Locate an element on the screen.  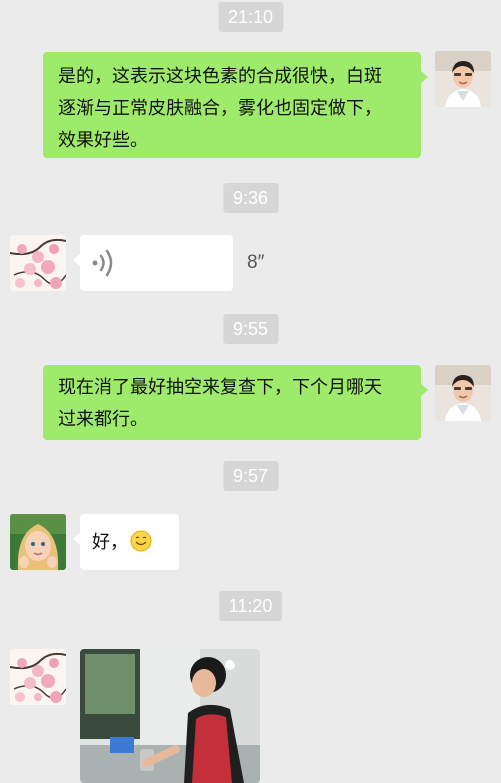
message-line: 现在消了最好抽空来复查下，下个月哪天 is located at coordinates (220, 387).